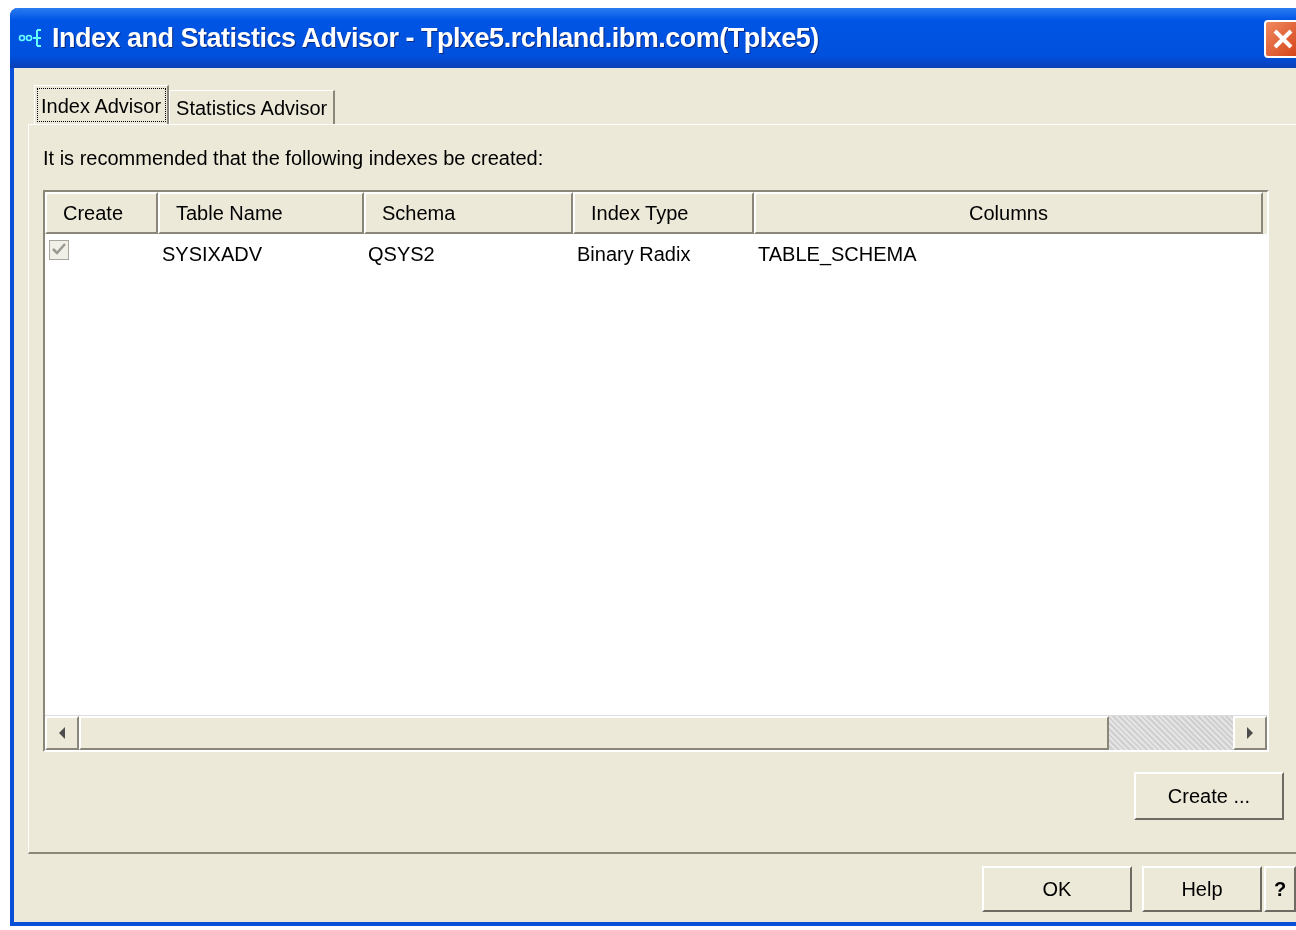 This screenshot has height=930, width=1296. I want to click on ok-button: OK, so click(1057, 889).